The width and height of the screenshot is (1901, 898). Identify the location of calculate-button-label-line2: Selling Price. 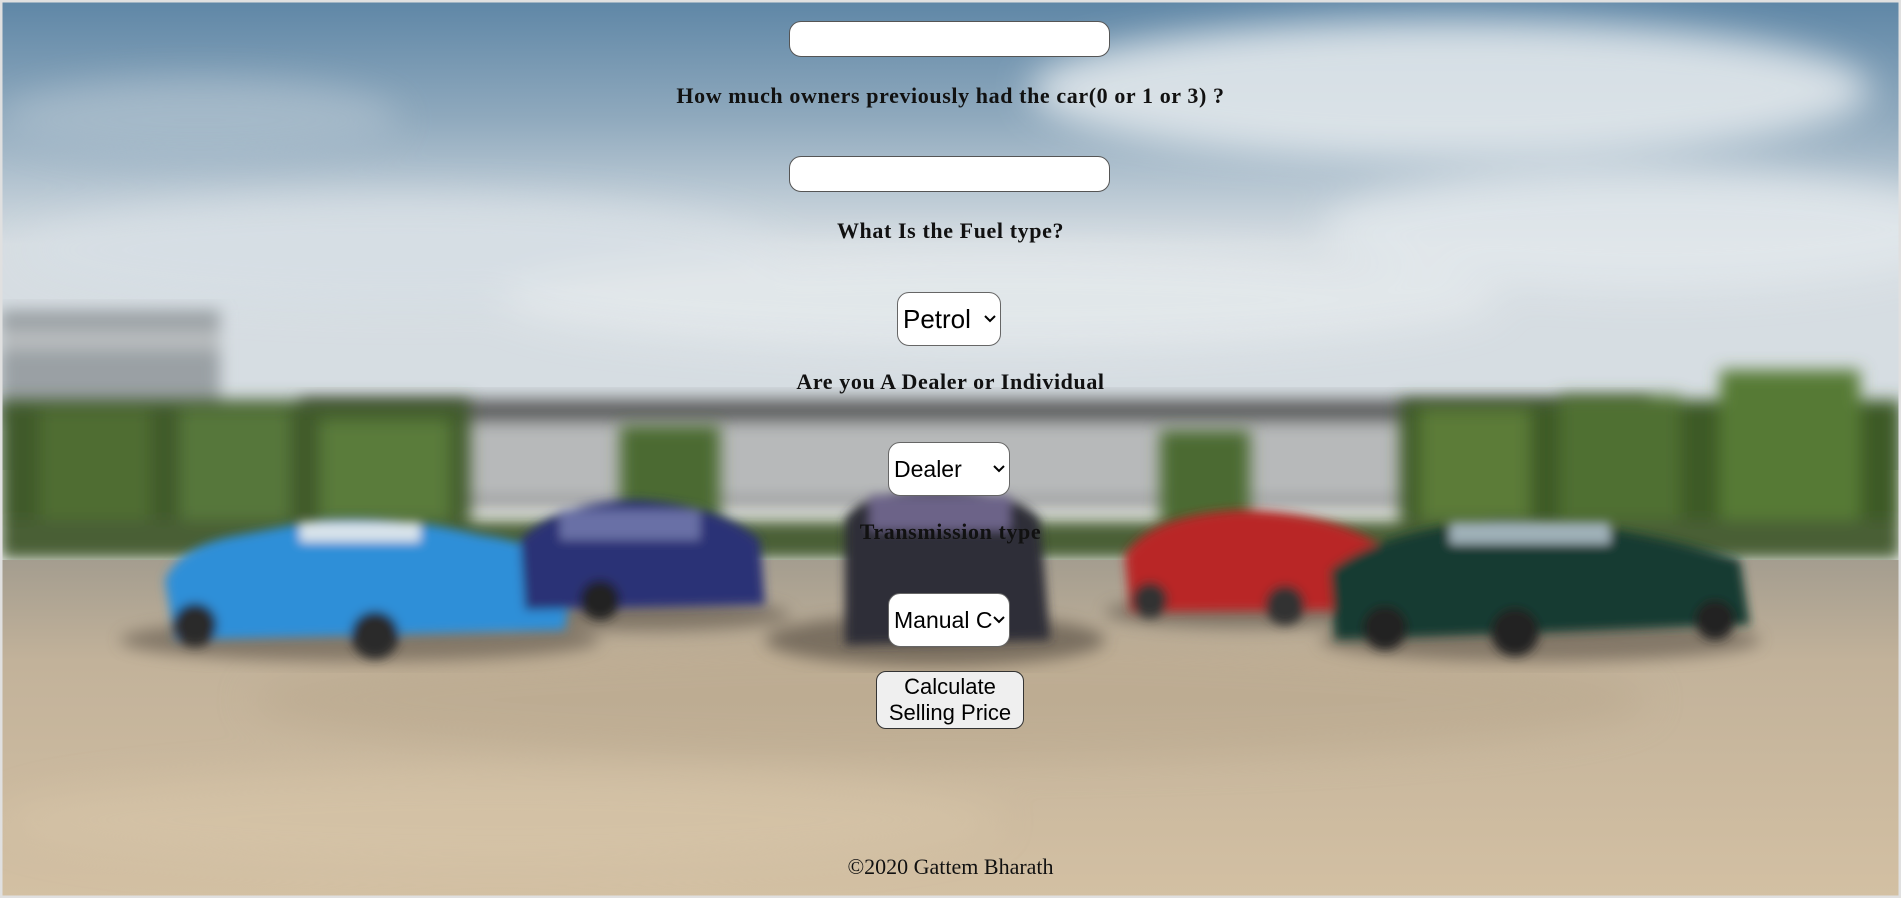
(950, 712).